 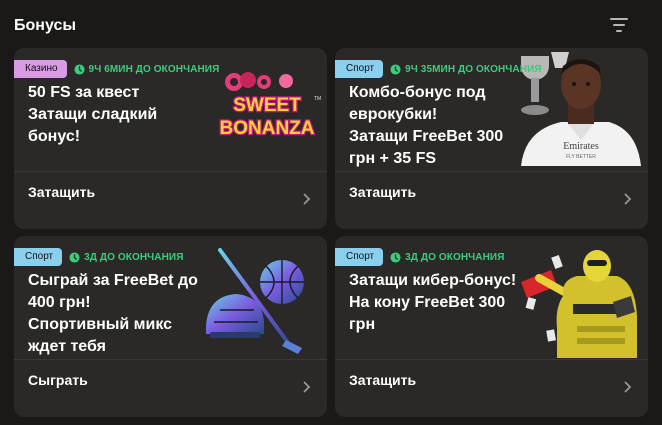 I want to click on page-title: Бонусы, so click(x=45, y=25).